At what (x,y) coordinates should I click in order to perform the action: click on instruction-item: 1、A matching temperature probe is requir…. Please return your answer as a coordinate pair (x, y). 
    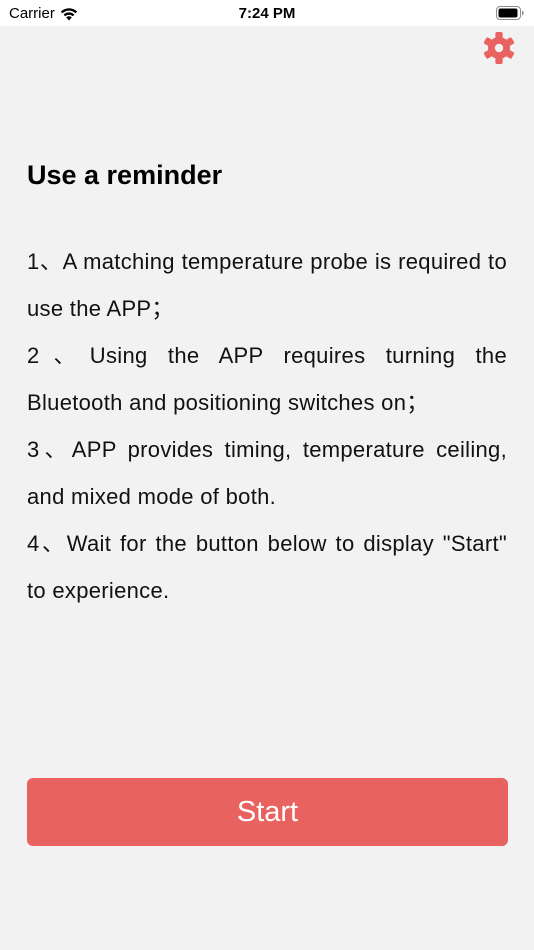
    Looking at the image, I should click on (267, 285).